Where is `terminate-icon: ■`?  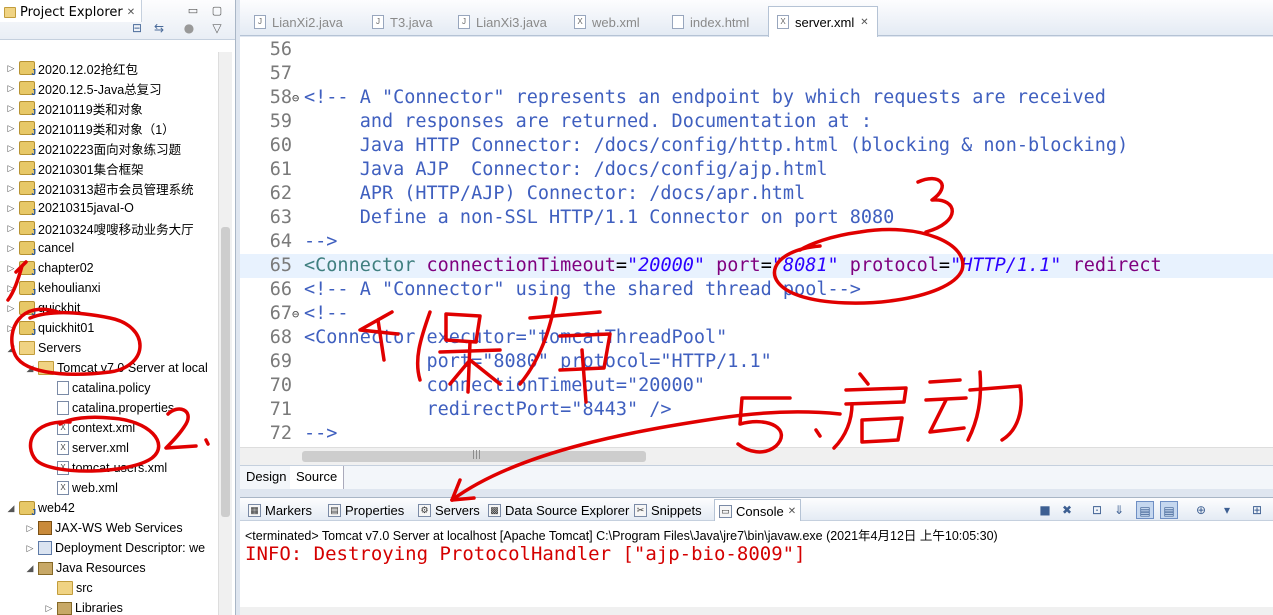 terminate-icon: ■ is located at coordinates (1045, 510).